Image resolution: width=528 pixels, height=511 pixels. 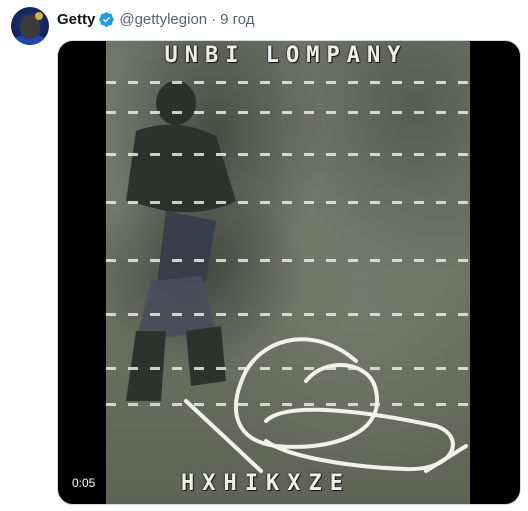 I want to click on broadcast-caption-top: UNBI LOMPANY, so click(x=286, y=55).